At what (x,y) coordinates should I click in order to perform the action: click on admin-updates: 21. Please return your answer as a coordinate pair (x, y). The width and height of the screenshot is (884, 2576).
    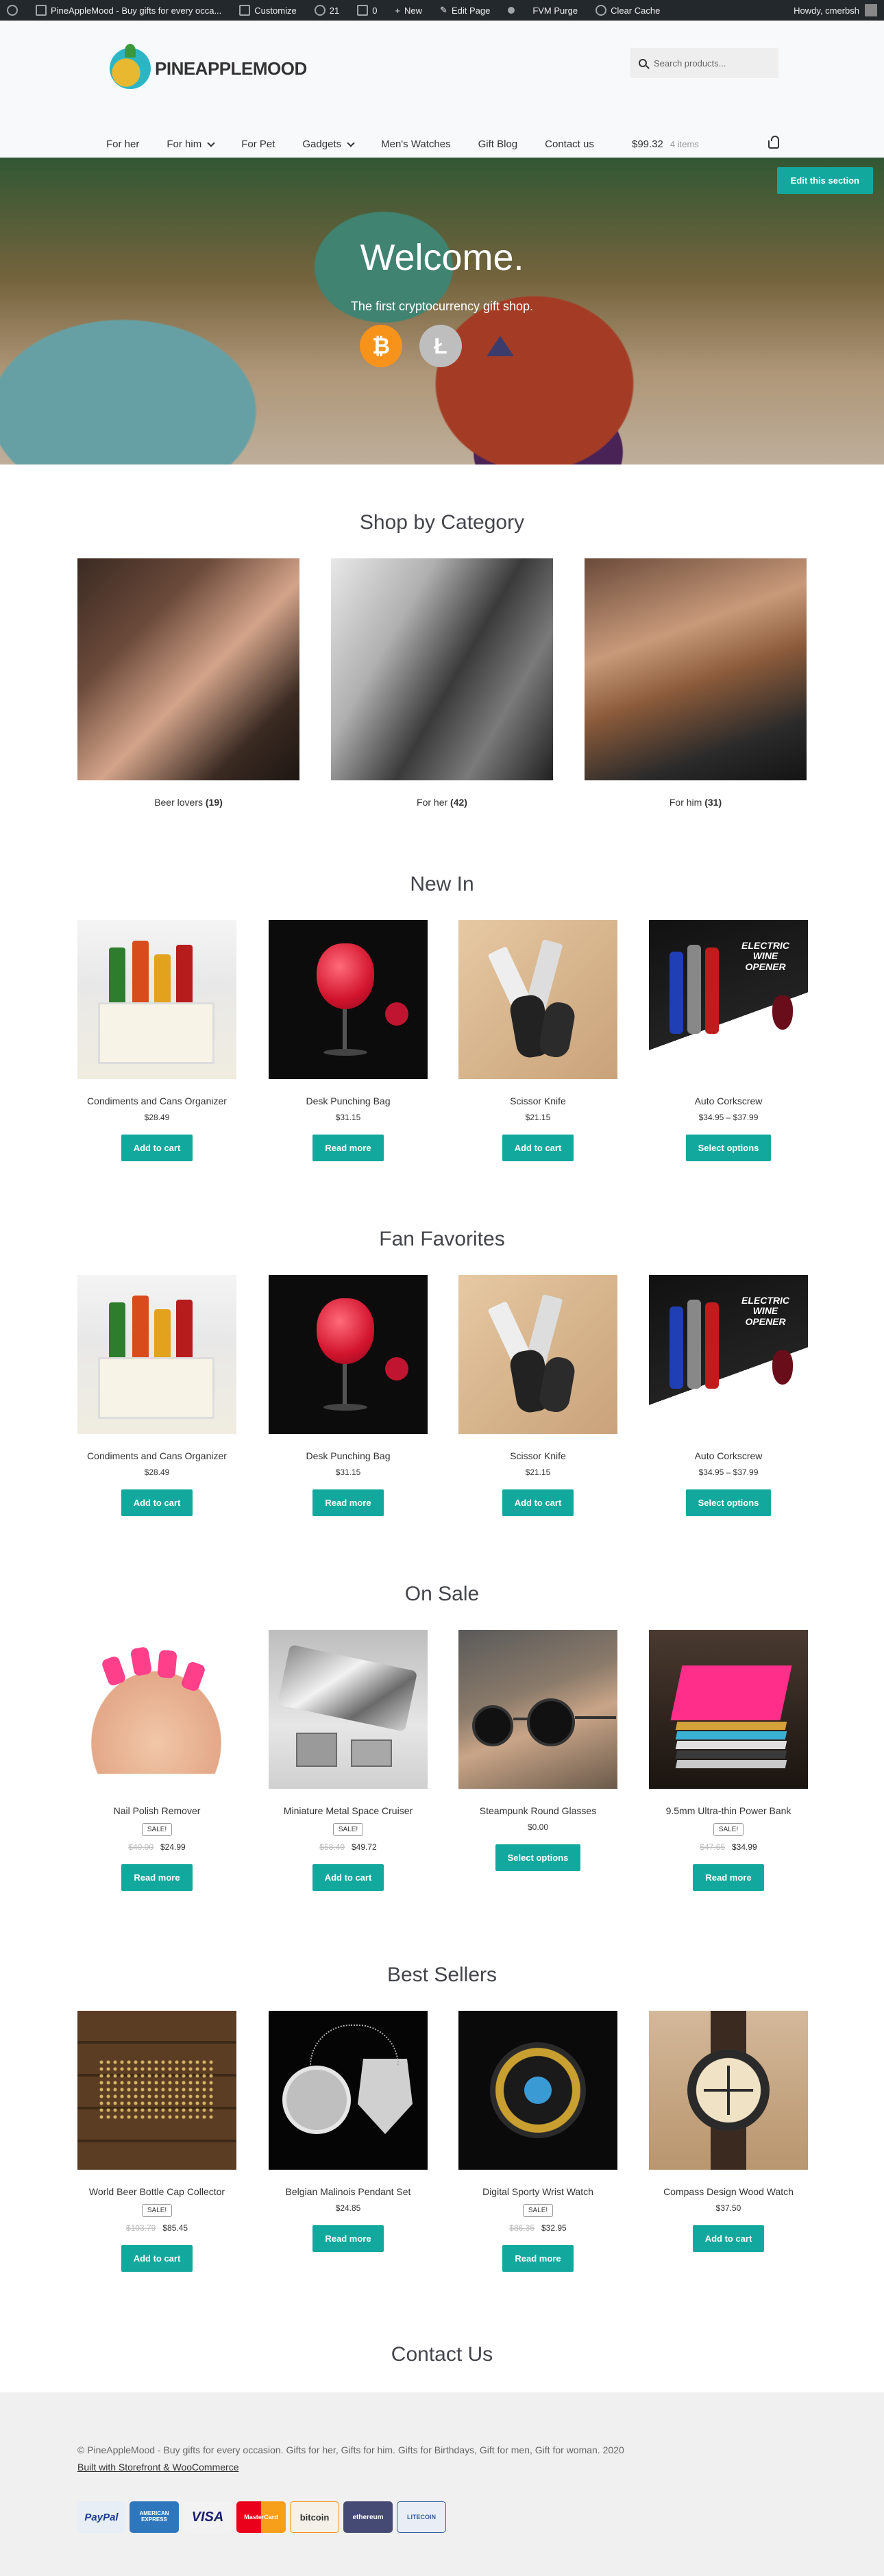
    Looking at the image, I should click on (326, 10).